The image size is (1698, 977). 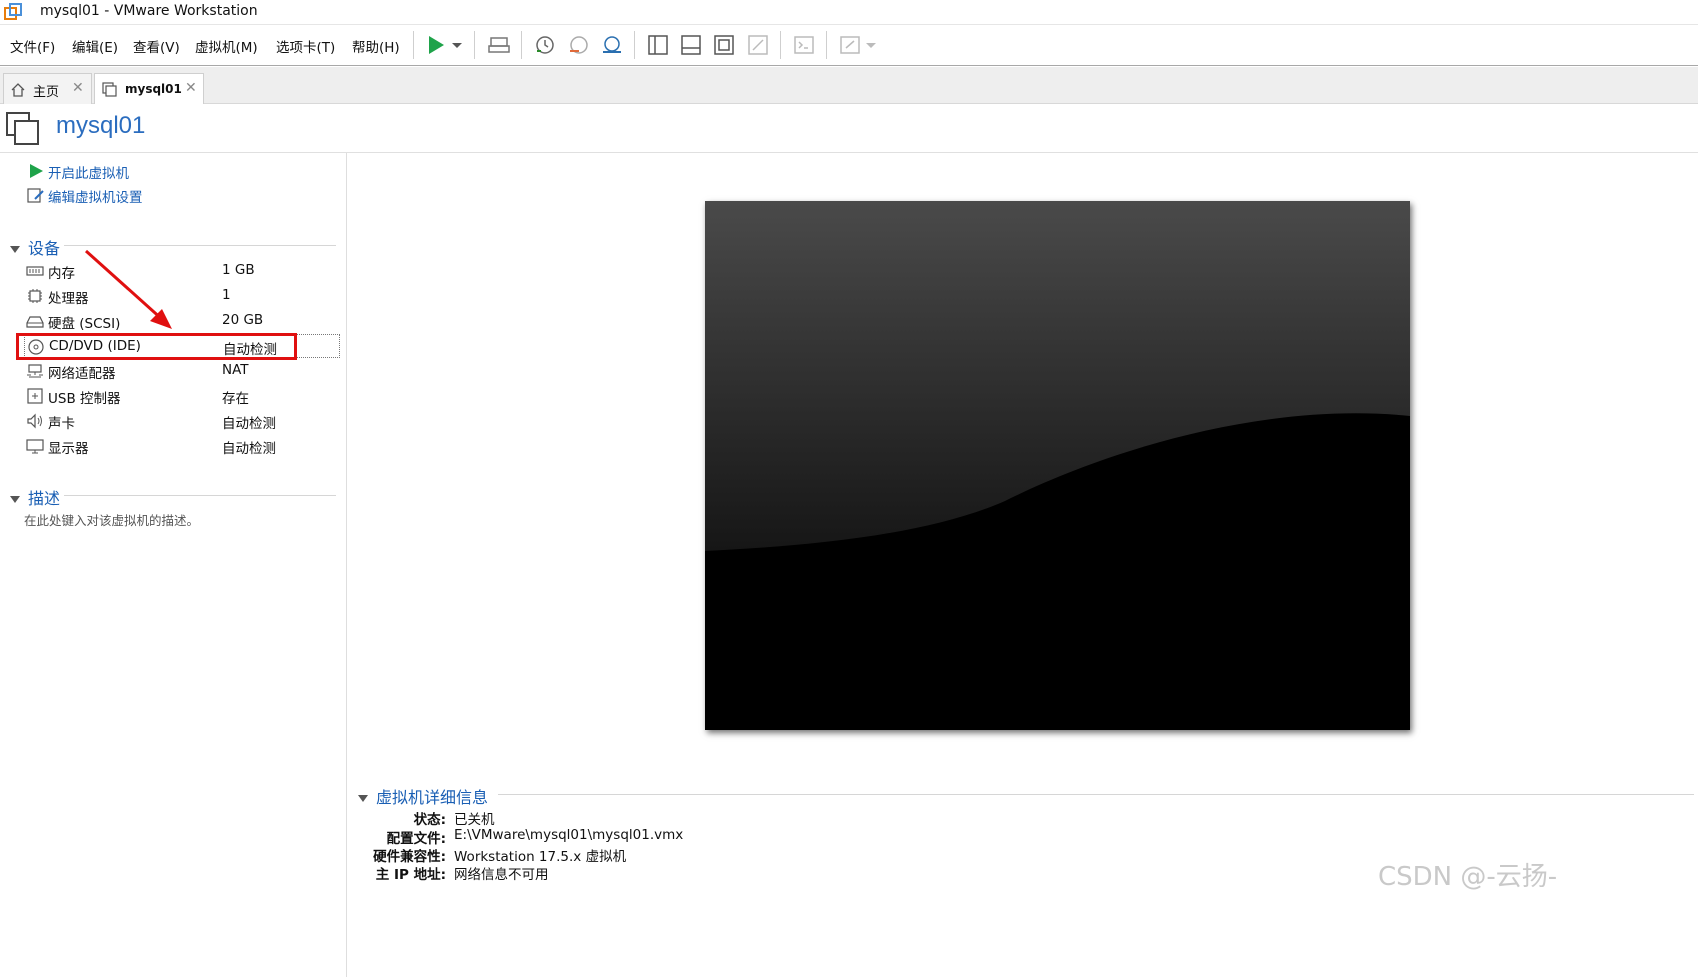 What do you see at coordinates (182, 421) in the screenshot?
I see `device-row-sound: 声卡 自动检测` at bounding box center [182, 421].